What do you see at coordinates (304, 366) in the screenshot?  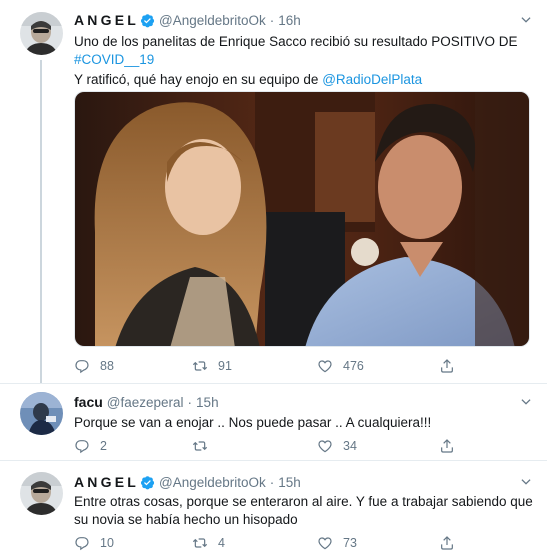 I see `tweet-actions: 88 91 476` at bounding box center [304, 366].